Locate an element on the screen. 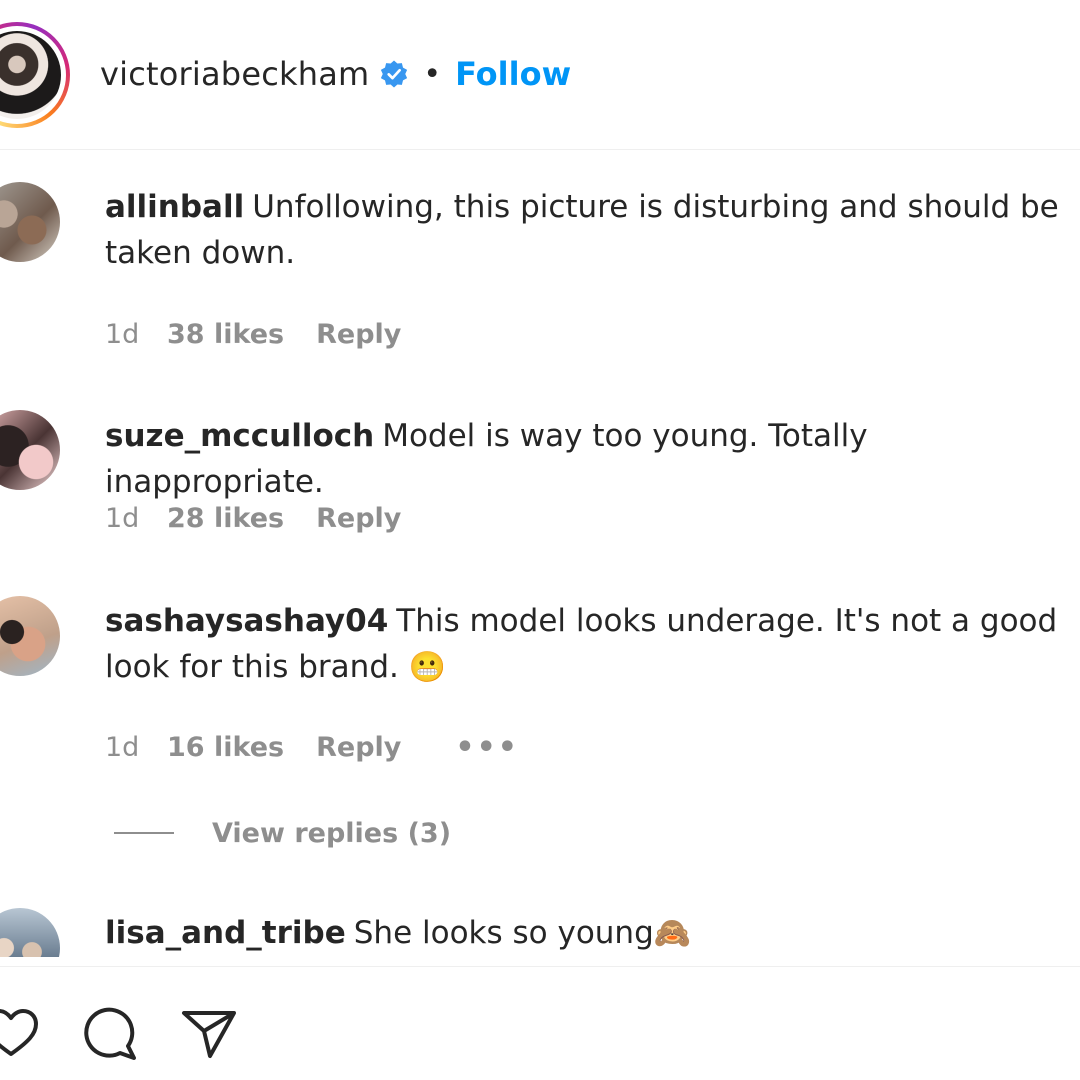 This screenshot has height=1080, width=1080. share-icon is located at coordinates (209, 1033).